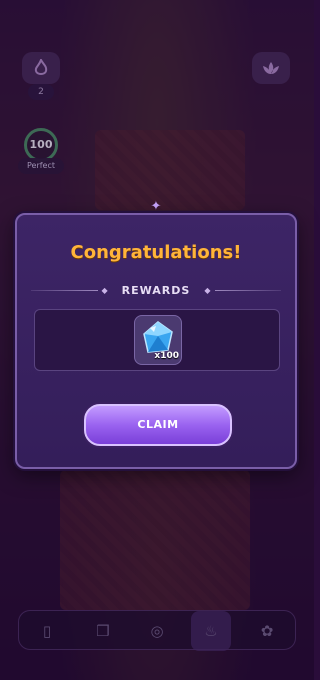 The width and height of the screenshot is (320, 680). What do you see at coordinates (248, 290) in the screenshot?
I see `divider-right` at bounding box center [248, 290].